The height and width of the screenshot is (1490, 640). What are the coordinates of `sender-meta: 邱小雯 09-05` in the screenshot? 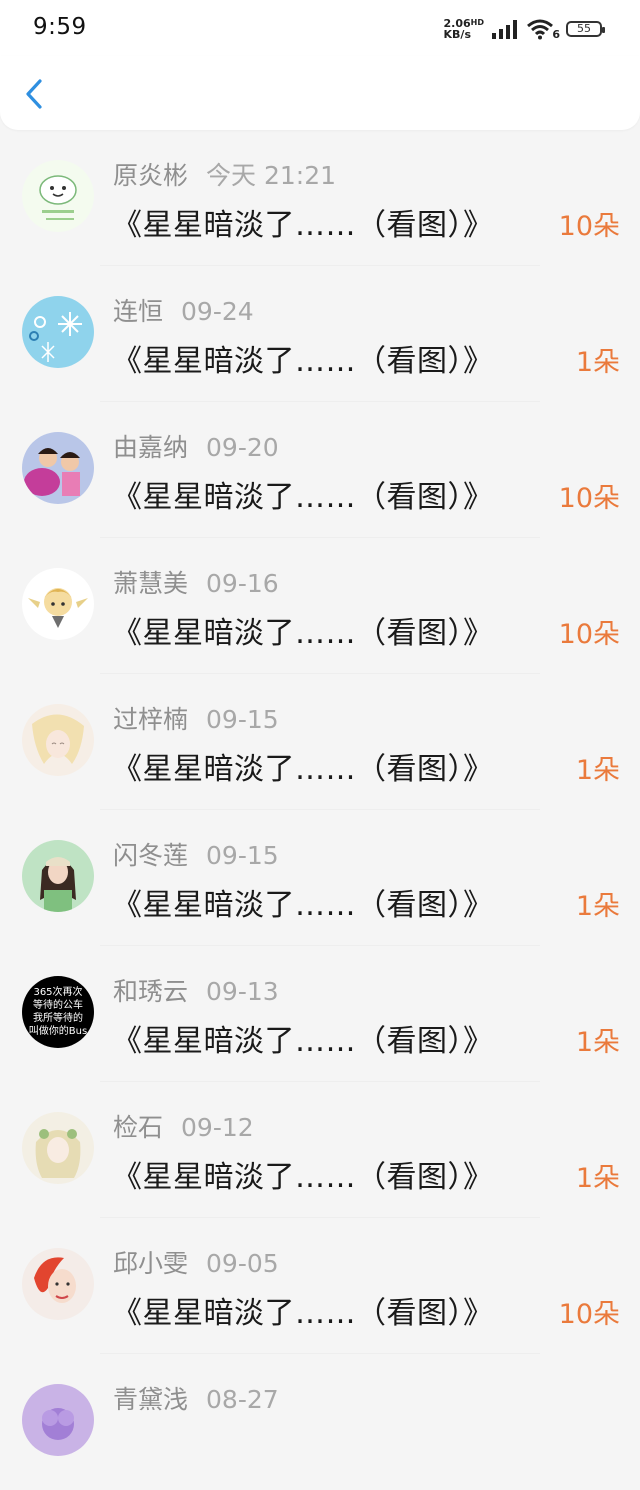 It's located at (196, 1262).